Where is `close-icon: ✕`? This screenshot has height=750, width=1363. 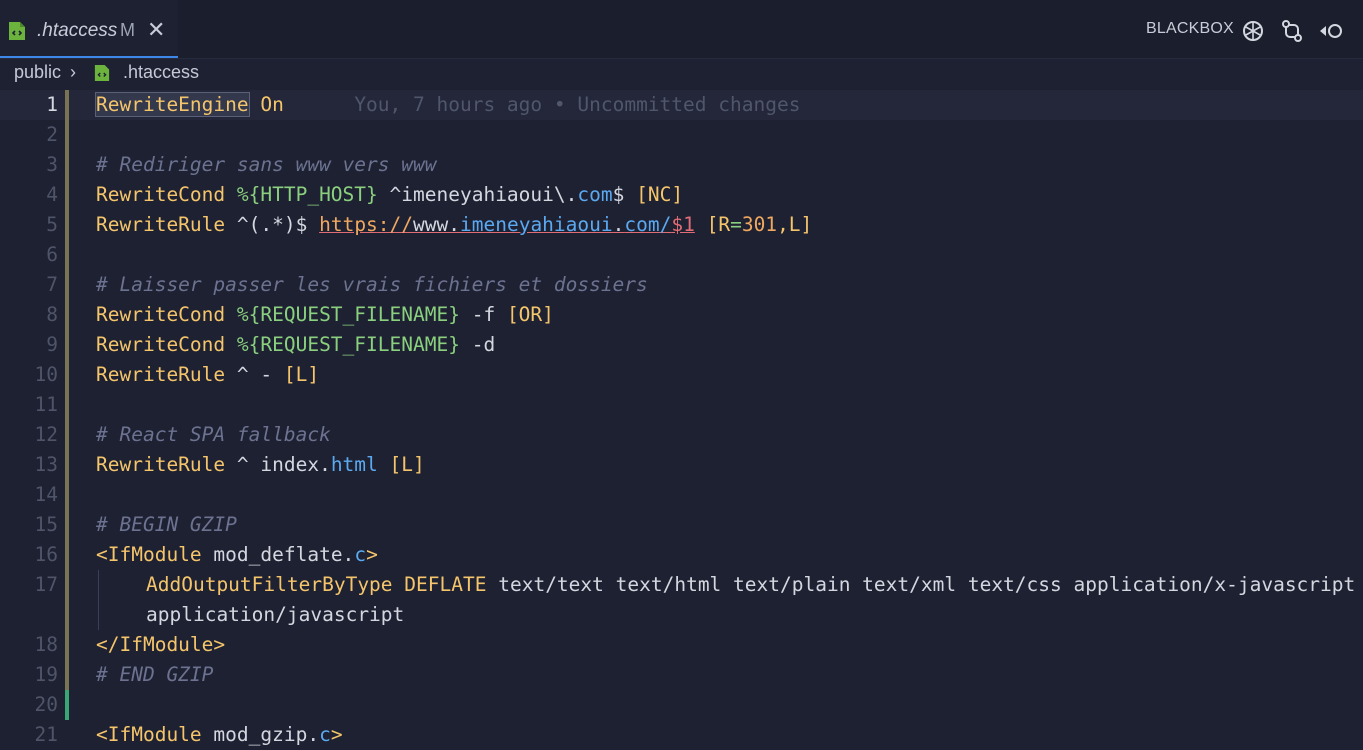
close-icon: ✕ is located at coordinates (156, 30).